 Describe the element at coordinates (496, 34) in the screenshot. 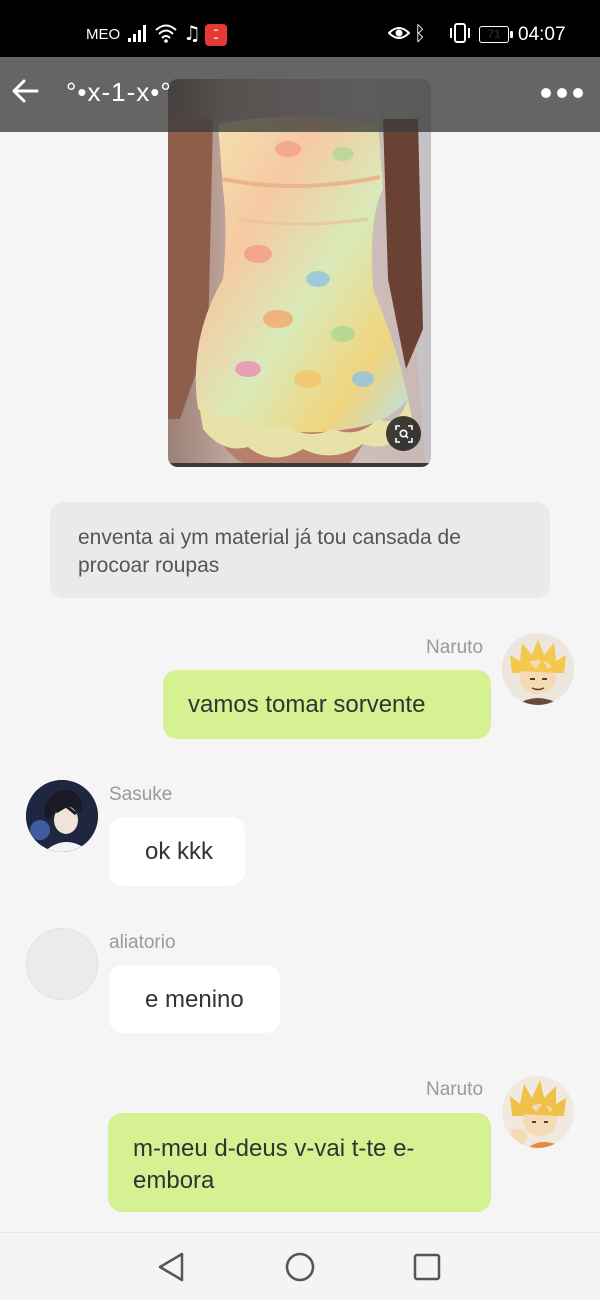

I see `battery-icon: 71` at that location.